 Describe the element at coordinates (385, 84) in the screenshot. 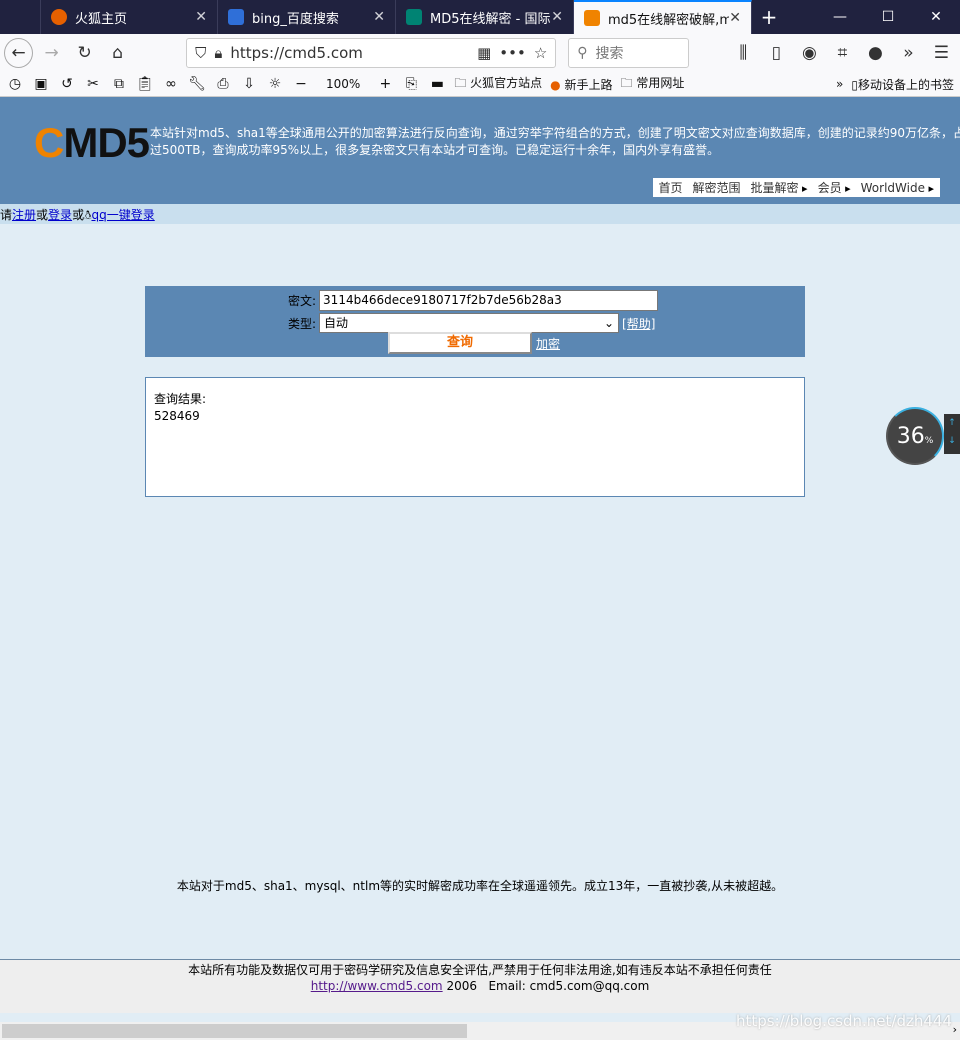

I see `zoom-in-icon: +` at that location.